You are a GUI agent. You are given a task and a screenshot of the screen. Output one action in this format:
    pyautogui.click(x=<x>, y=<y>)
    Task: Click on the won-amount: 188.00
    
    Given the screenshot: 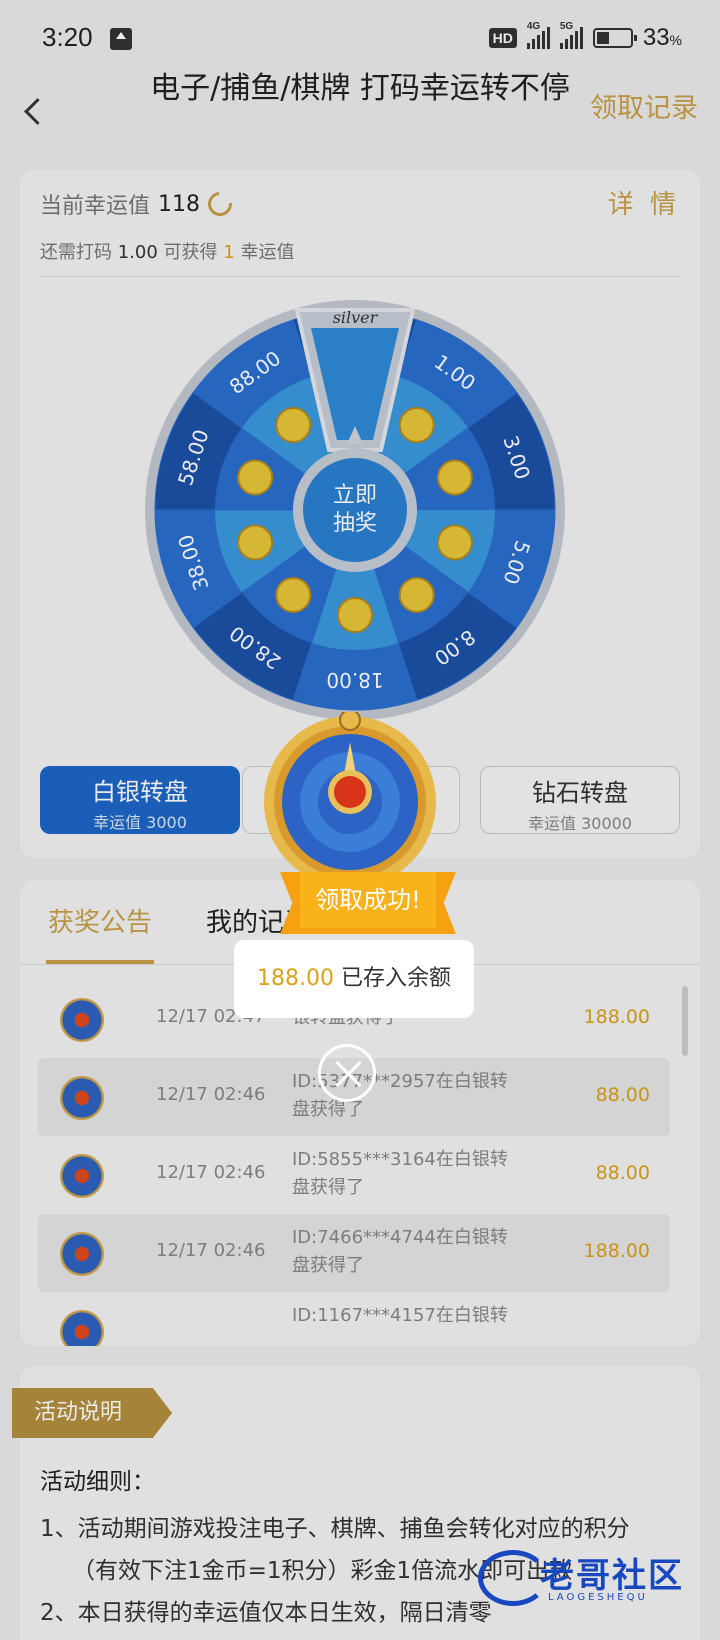 What is the action you would take?
    pyautogui.click(x=295, y=978)
    